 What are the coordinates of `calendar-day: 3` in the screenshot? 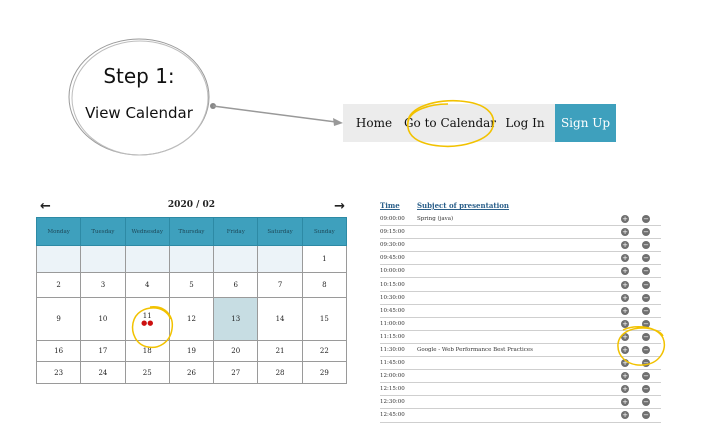 It's located at (103, 285).